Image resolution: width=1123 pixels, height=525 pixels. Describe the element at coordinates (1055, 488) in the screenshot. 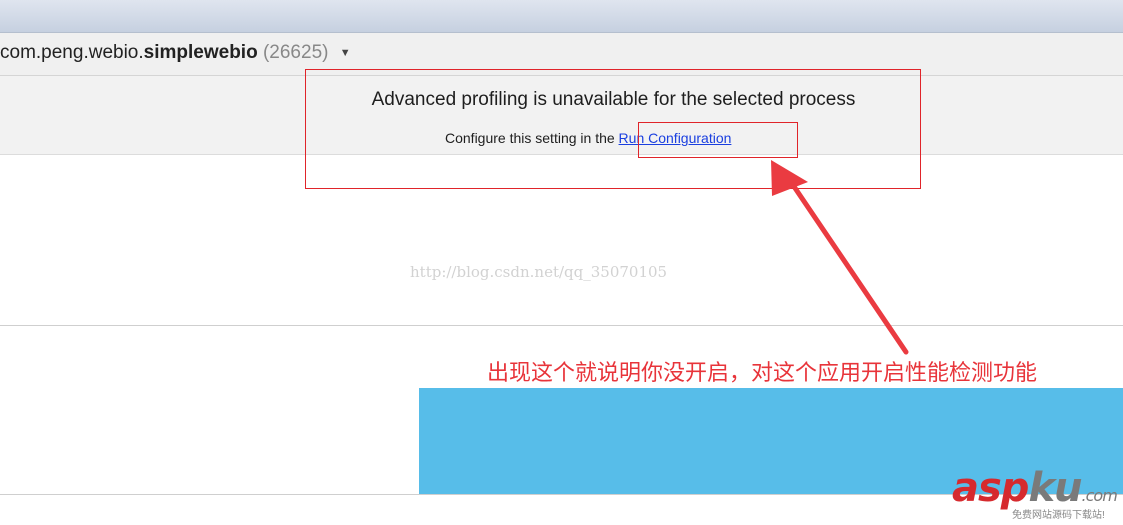

I see `logo-ku: ku` at that location.